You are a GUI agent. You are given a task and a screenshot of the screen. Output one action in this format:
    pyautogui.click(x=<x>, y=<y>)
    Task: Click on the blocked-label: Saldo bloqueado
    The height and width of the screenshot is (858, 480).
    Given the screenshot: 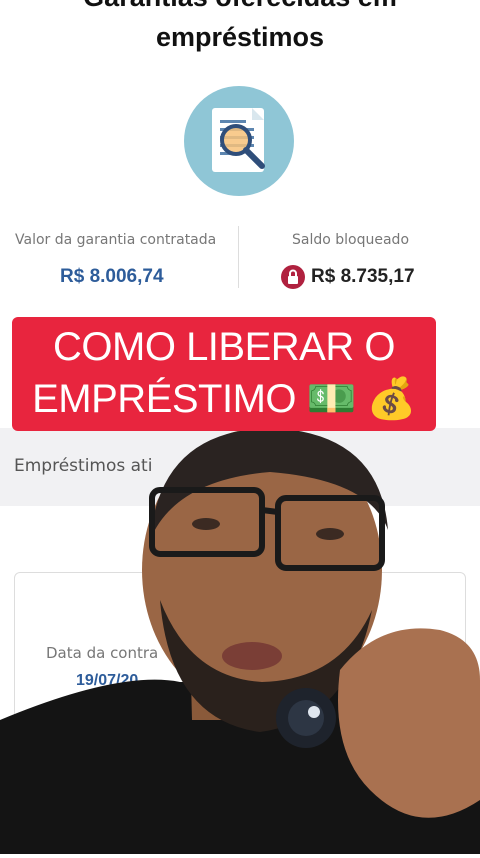 What is the action you would take?
    pyautogui.click(x=351, y=240)
    